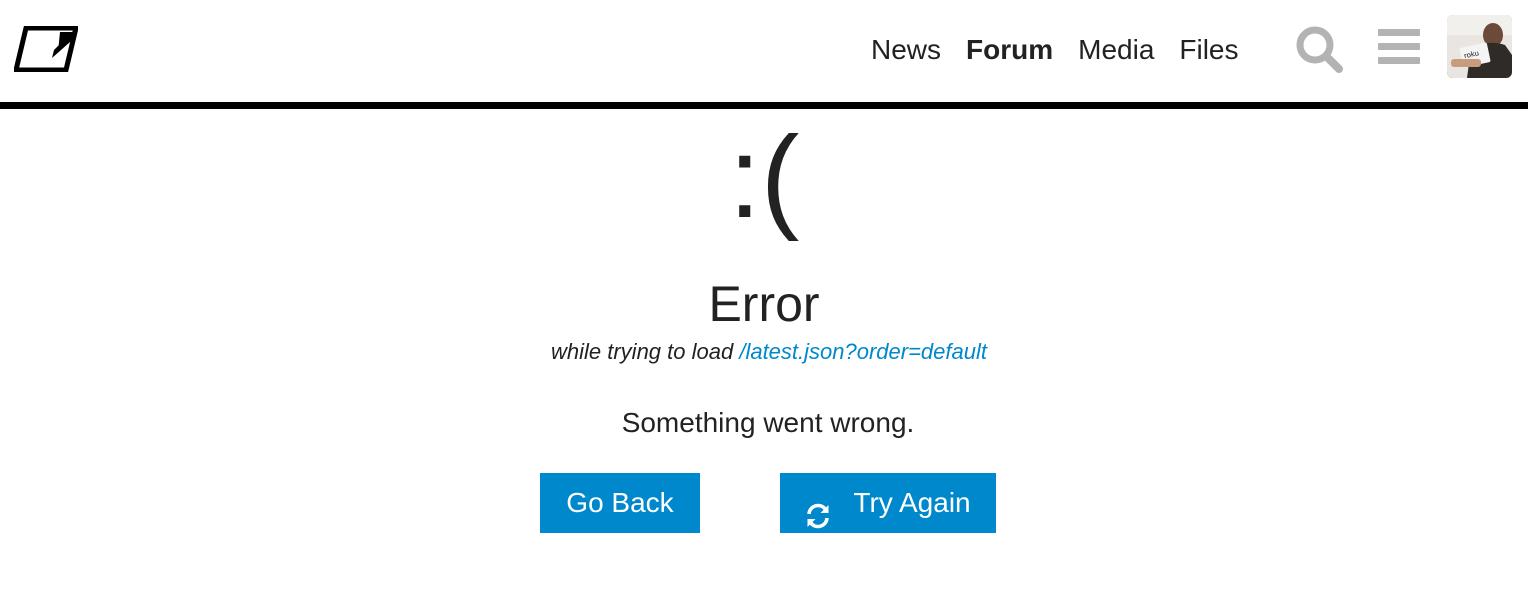 The width and height of the screenshot is (1528, 594). Describe the element at coordinates (764, 304) in the screenshot. I see `error-title: Error` at that location.